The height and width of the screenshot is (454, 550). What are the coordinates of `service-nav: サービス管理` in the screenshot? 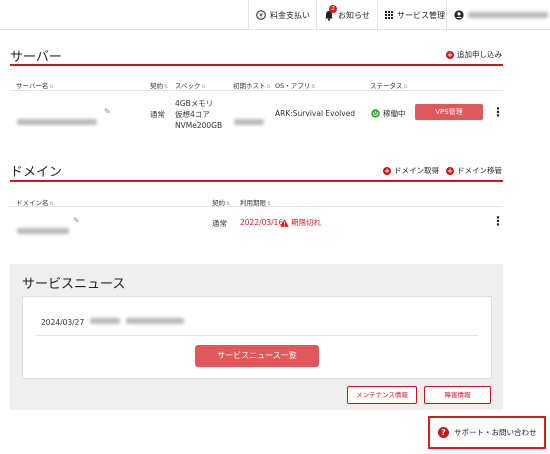 It's located at (411, 15).